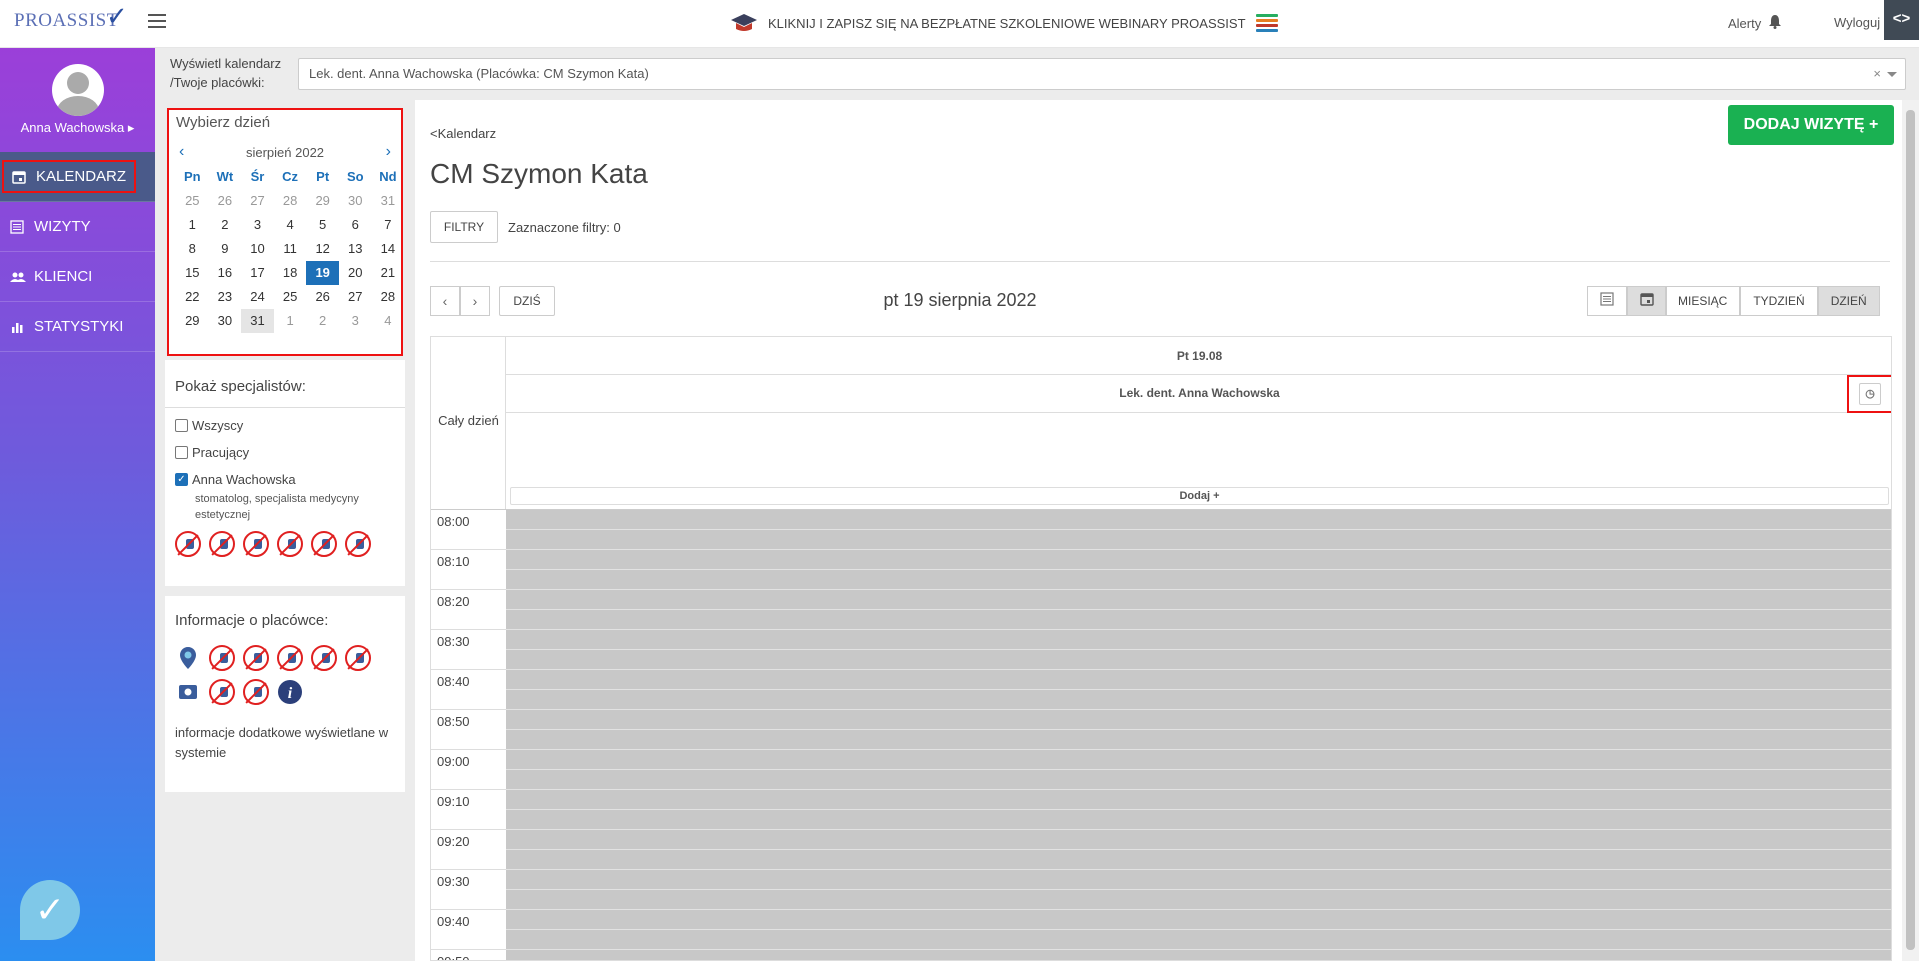 Image resolution: width=1919 pixels, height=961 pixels. Describe the element at coordinates (257, 297) in the screenshot. I see `calendar-day: 24` at that location.